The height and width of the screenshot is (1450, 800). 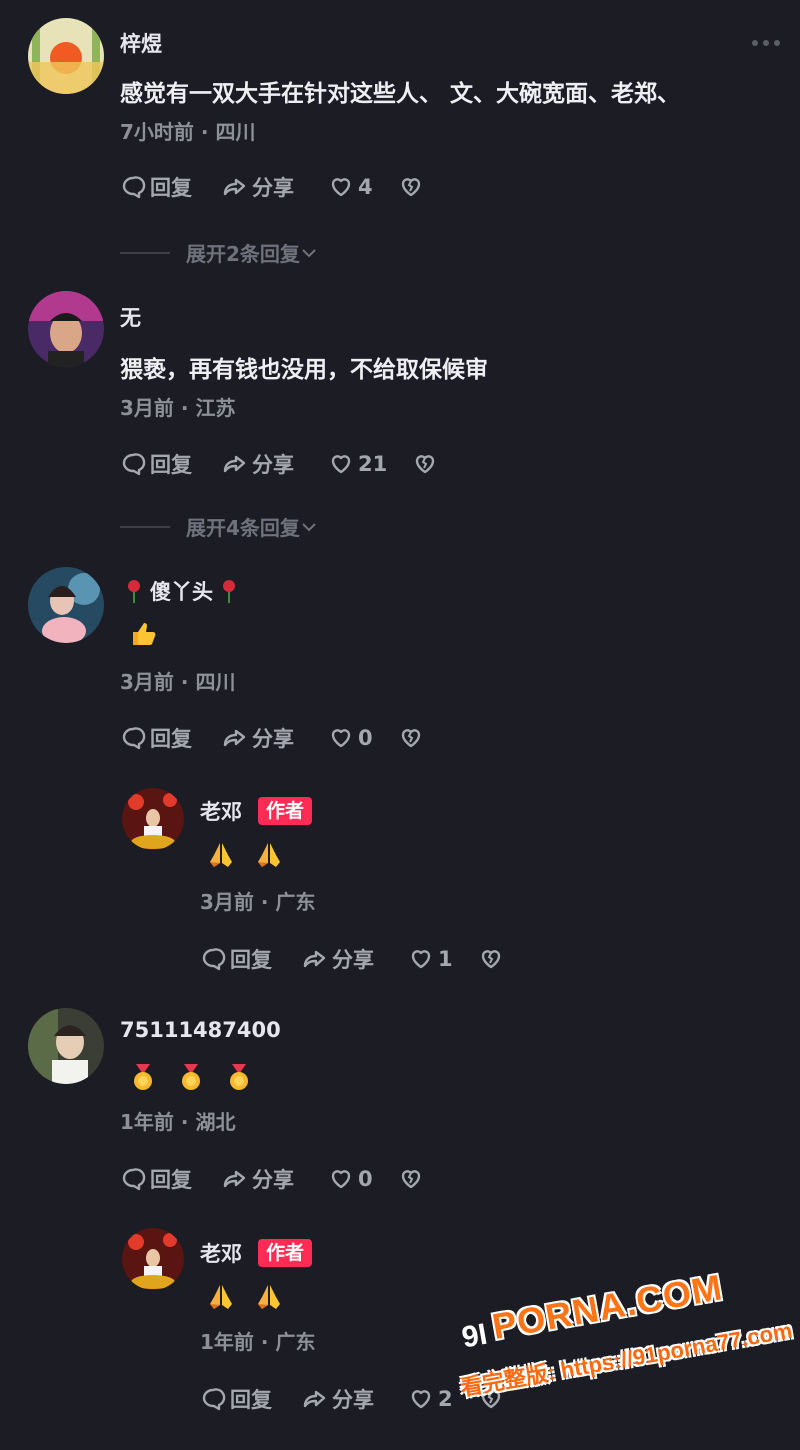 I want to click on comment-username: 傻丫头, so click(x=181, y=591).